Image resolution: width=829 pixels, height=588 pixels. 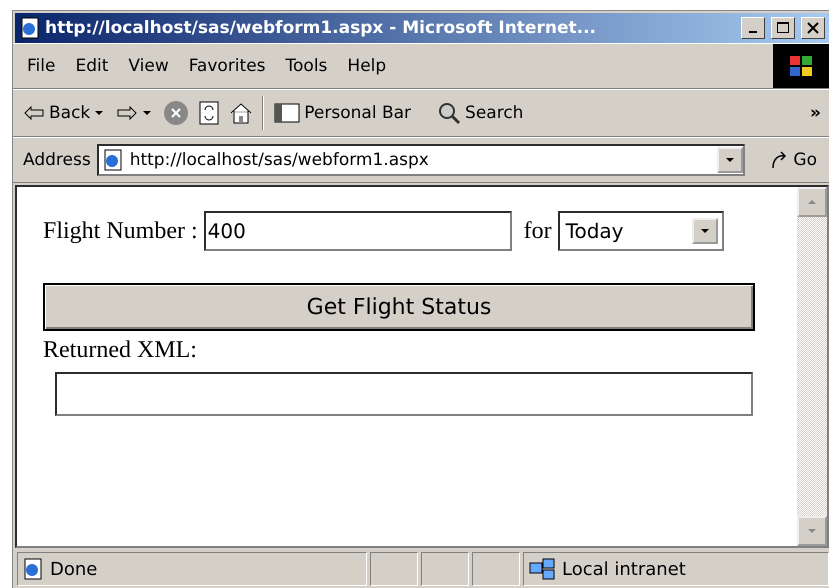 What do you see at coordinates (95, 66) in the screenshot?
I see `menu-item: Edit` at bounding box center [95, 66].